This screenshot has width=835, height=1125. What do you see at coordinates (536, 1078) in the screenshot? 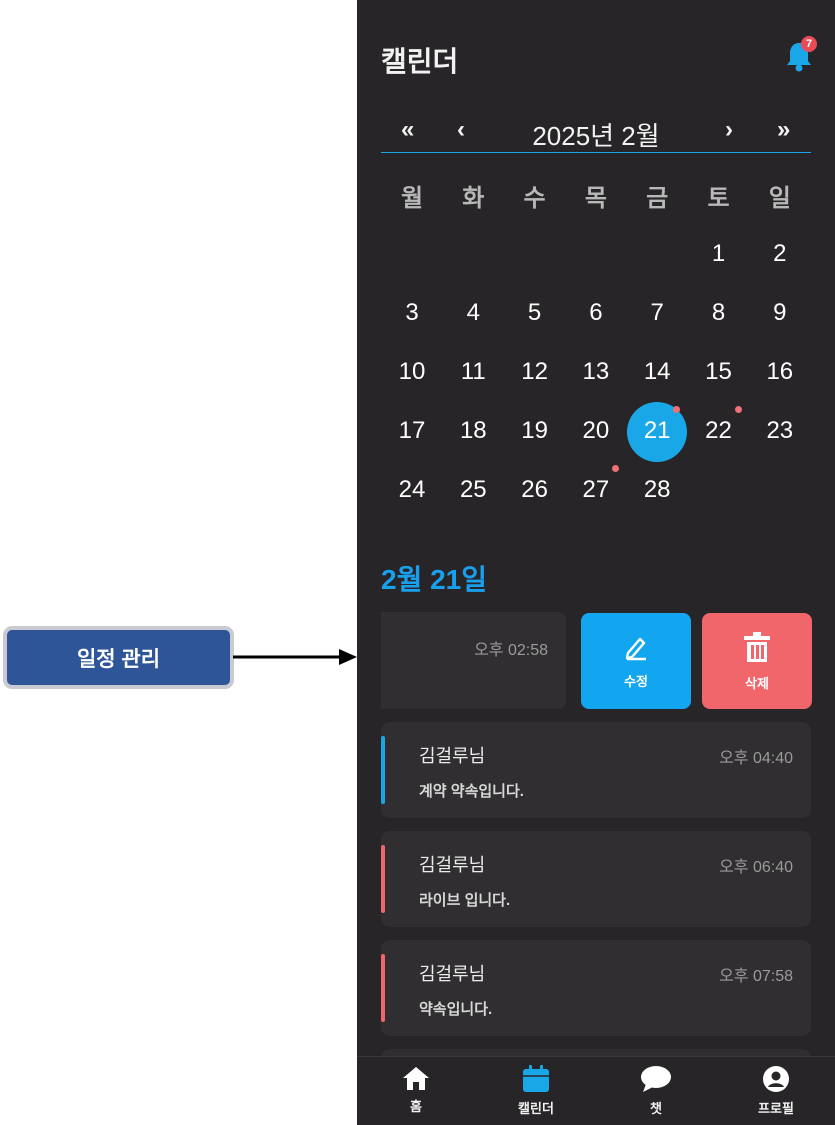
I see `calendar-icon` at bounding box center [536, 1078].